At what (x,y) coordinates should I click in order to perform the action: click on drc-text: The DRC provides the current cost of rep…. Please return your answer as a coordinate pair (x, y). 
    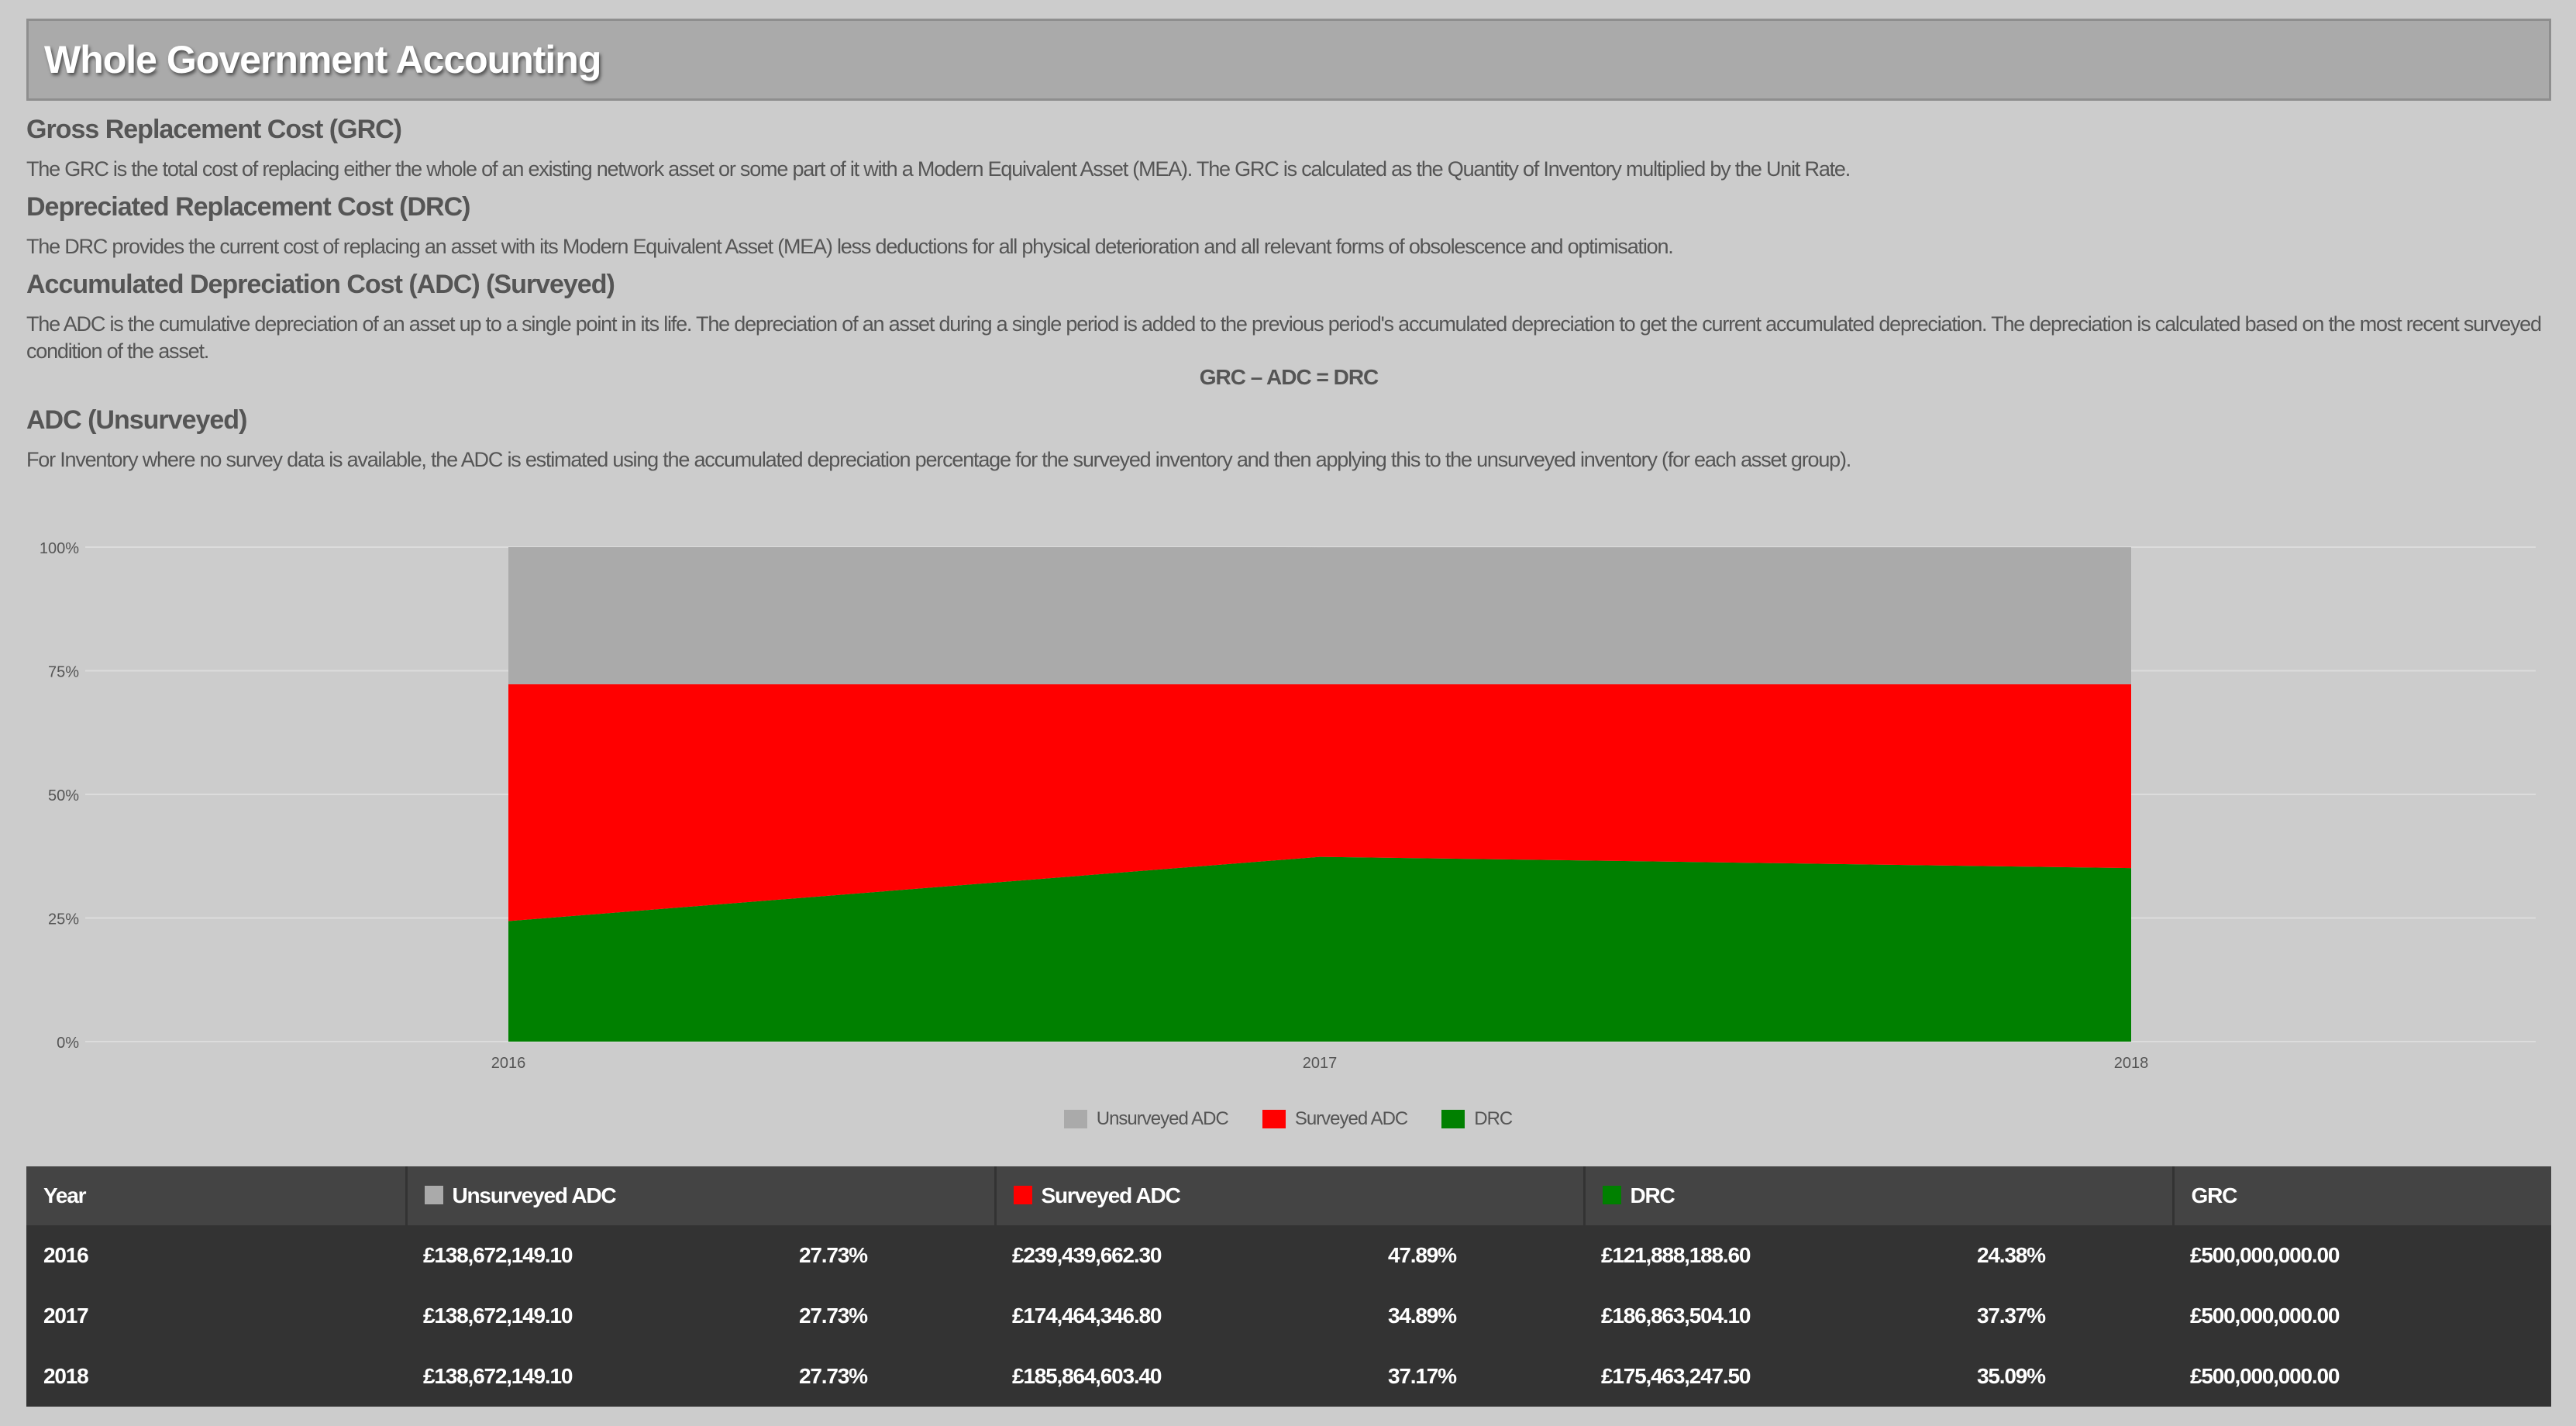
    Looking at the image, I should click on (850, 246).